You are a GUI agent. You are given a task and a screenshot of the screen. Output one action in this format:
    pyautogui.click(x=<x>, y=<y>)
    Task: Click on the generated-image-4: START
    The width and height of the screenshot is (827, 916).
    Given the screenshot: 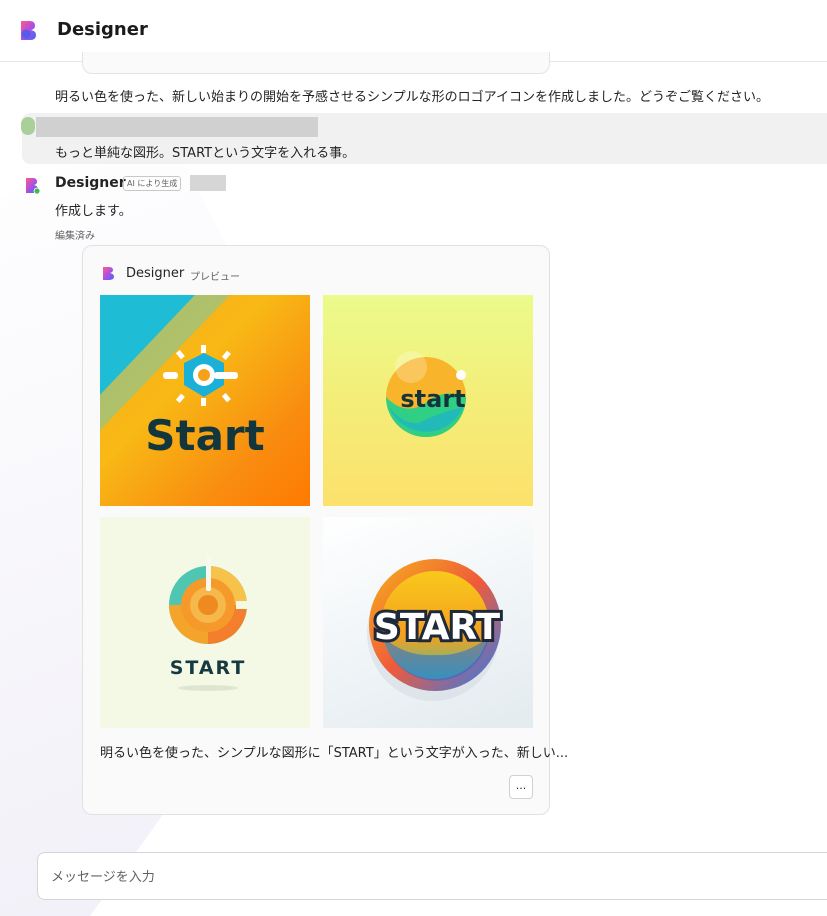 What is the action you would take?
    pyautogui.click(x=428, y=622)
    